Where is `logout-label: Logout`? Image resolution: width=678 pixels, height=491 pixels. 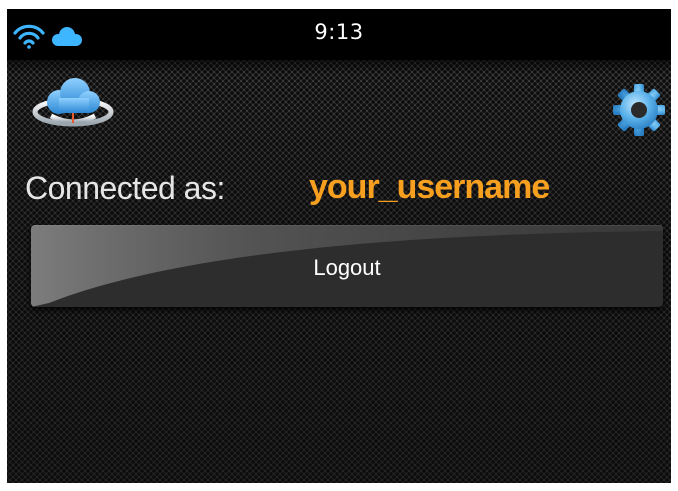
logout-label: Logout is located at coordinates (347, 267).